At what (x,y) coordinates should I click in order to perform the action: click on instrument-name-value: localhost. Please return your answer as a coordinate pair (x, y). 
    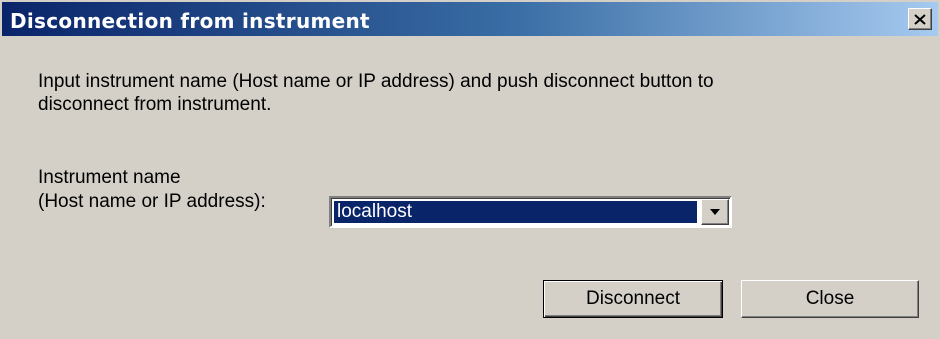
    Looking at the image, I should click on (515, 212).